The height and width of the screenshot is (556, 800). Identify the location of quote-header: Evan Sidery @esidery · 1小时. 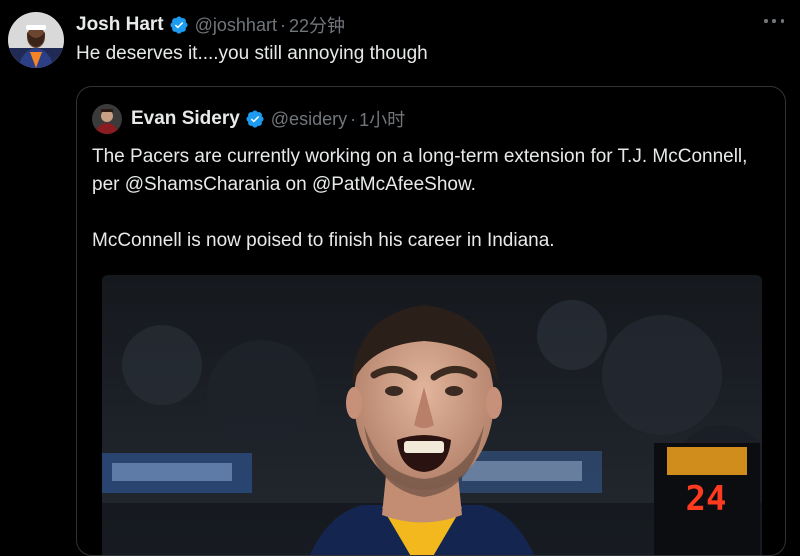
(268, 119).